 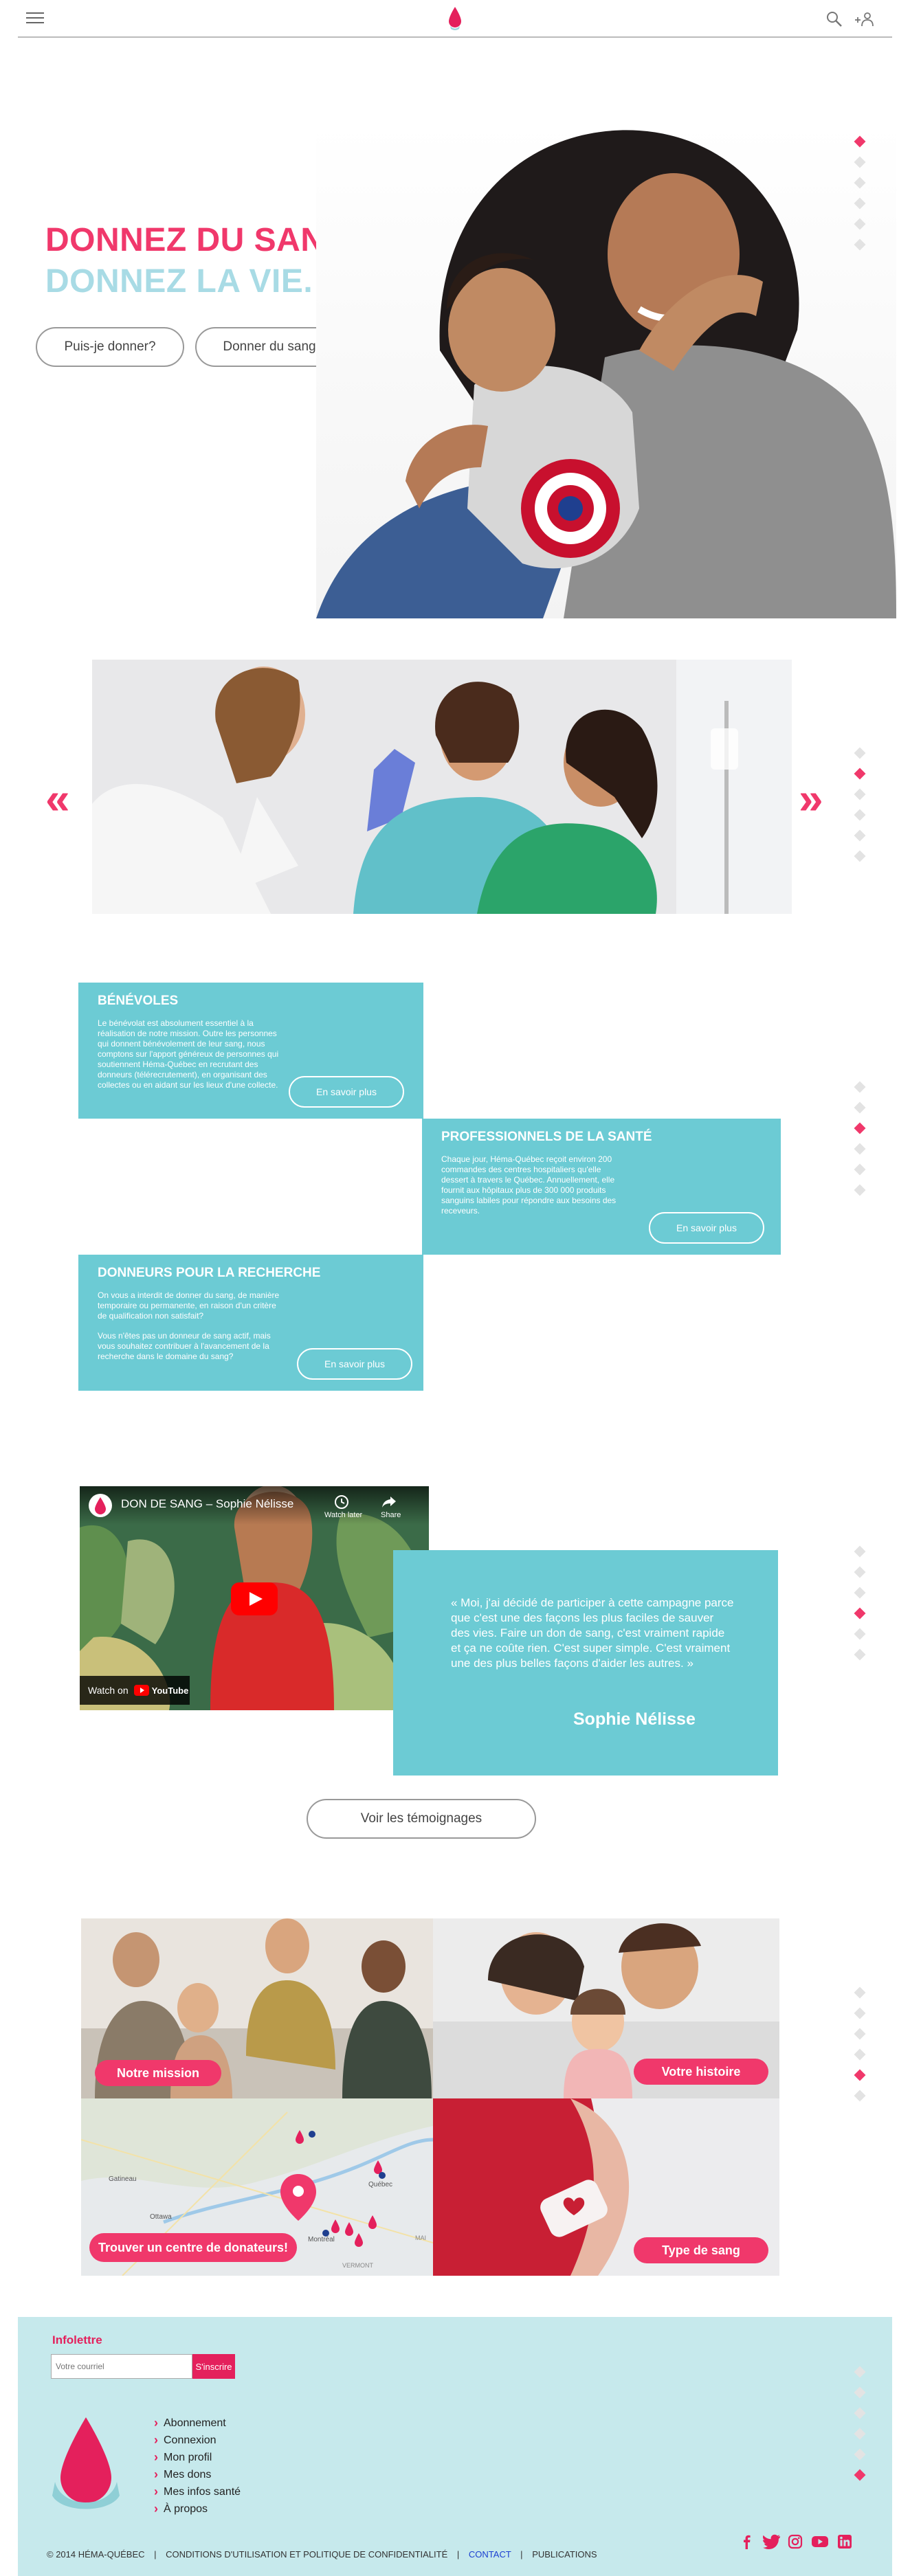 What do you see at coordinates (380, 2184) in the screenshot?
I see `map-label-quebec: Québec` at bounding box center [380, 2184].